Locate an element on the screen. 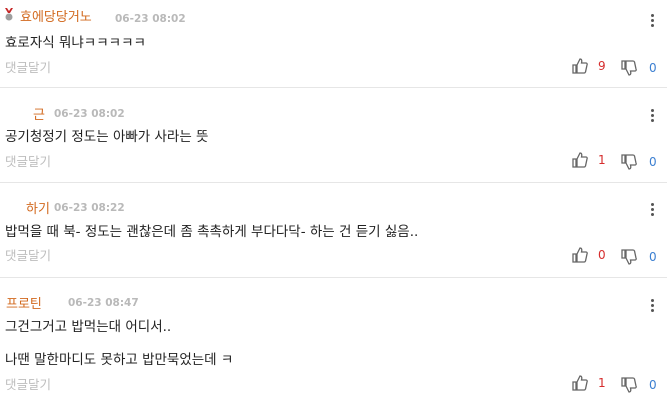 The image size is (667, 402). timestamp: 06-23 08:47 is located at coordinates (103, 303).